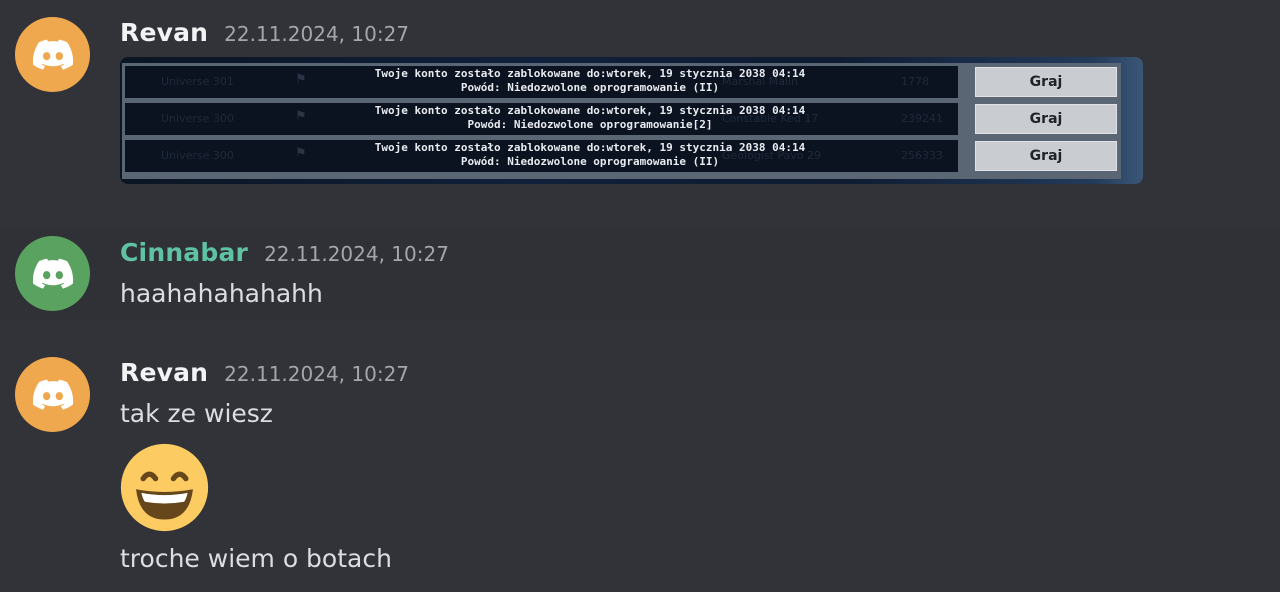 This screenshot has height=592, width=1280. Describe the element at coordinates (256, 558) in the screenshot. I see `message-text: troche wiem o botach` at that location.